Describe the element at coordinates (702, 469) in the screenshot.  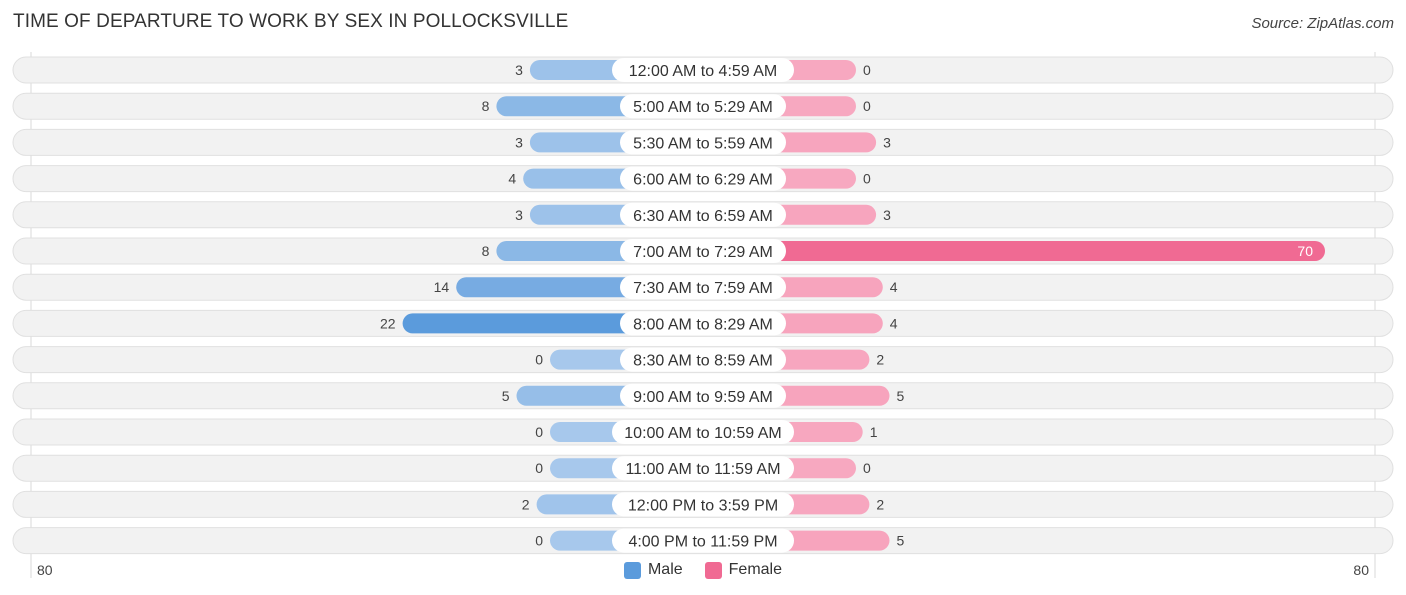
I see `category-label: 11:00 AM to 11:59 AM` at that location.